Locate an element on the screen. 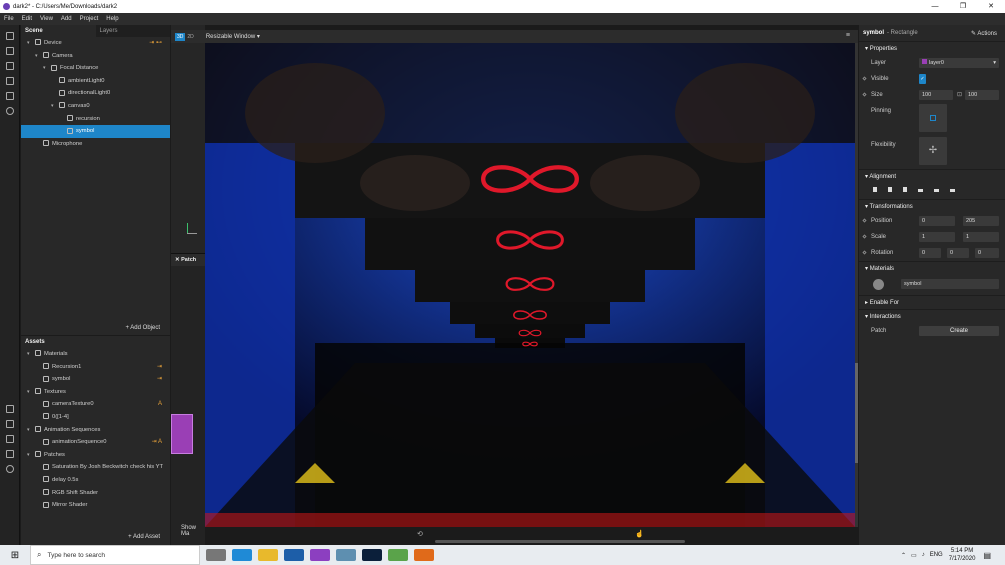  pinning-widget is located at coordinates (933, 118).